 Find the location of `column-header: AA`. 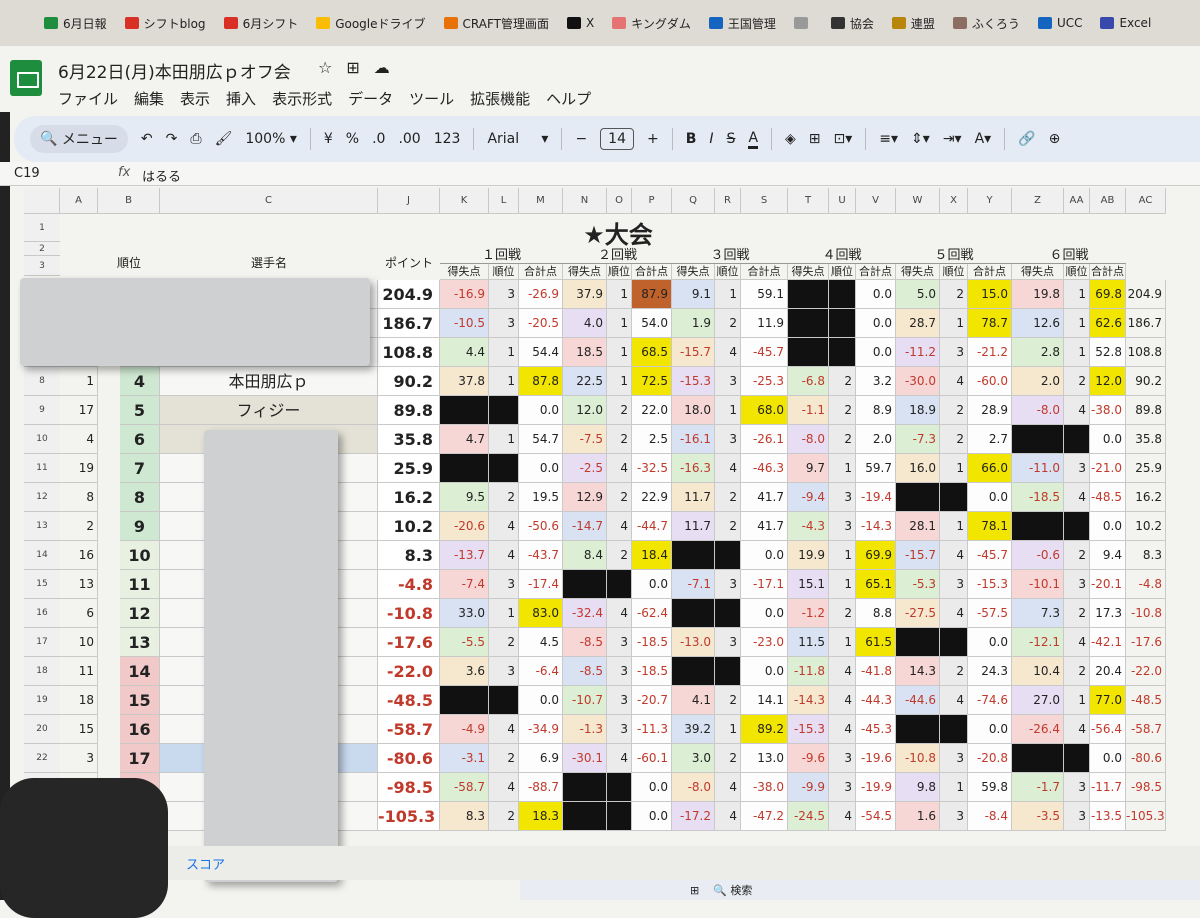

column-header: AA is located at coordinates (1077, 201).